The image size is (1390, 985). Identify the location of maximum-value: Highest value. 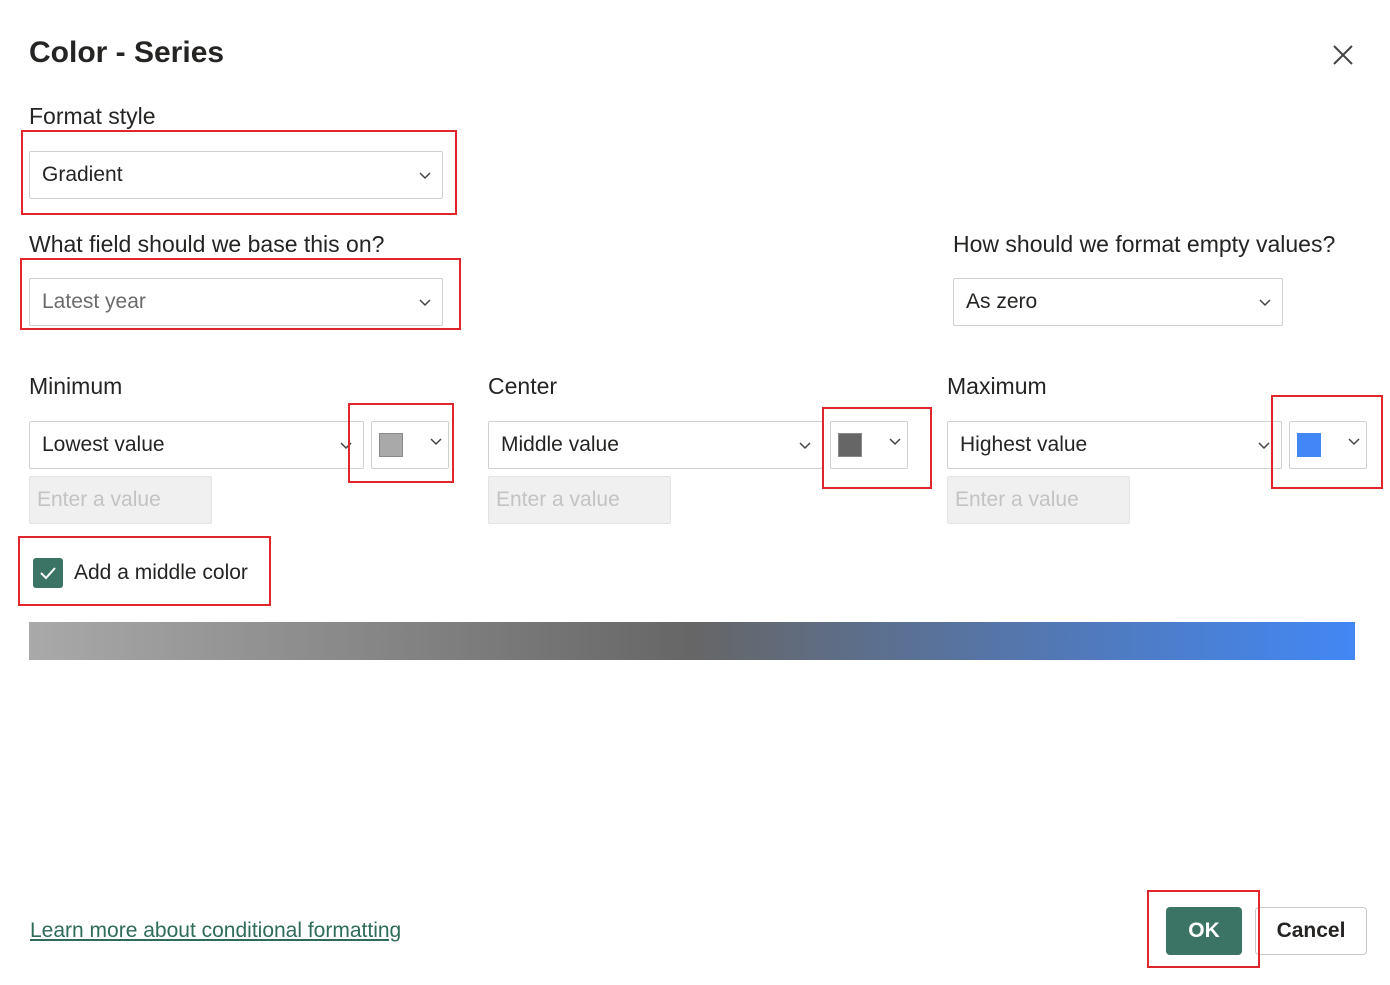
(1024, 444).